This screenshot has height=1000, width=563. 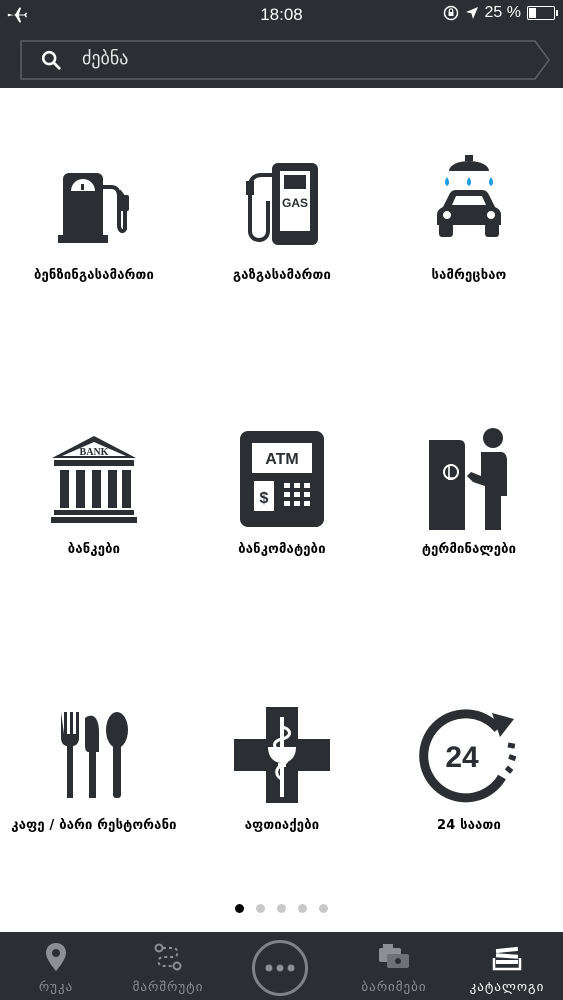 What do you see at coordinates (469, 196) in the screenshot?
I see `car-wash-icon` at bounding box center [469, 196].